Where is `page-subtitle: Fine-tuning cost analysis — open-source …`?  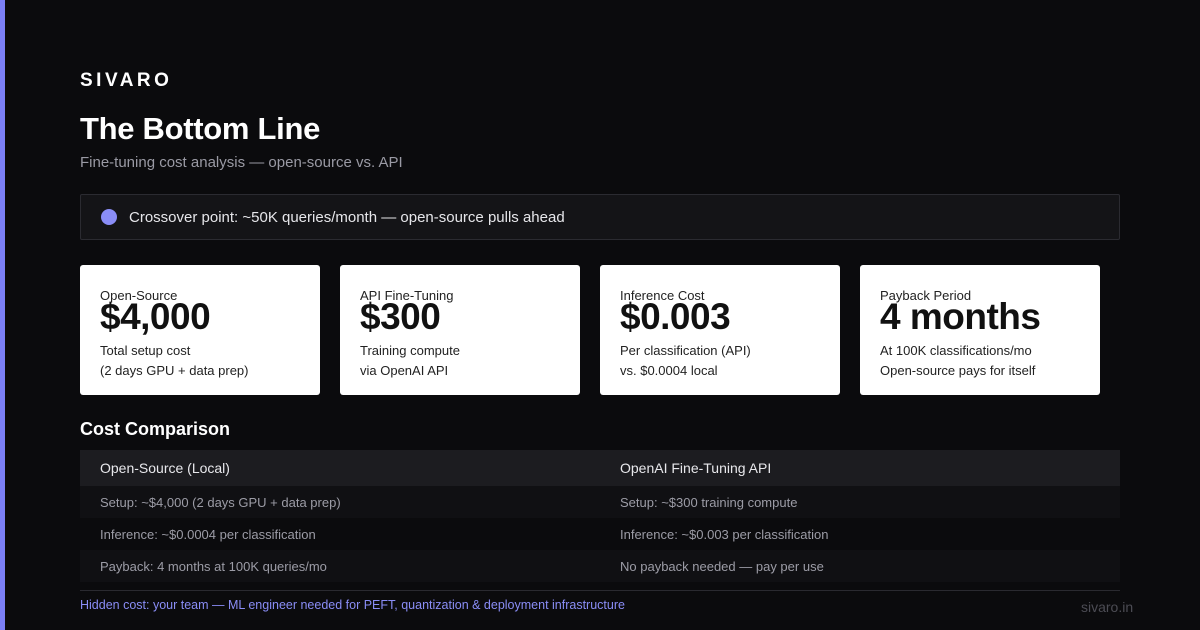
page-subtitle: Fine-tuning cost analysis — open-source … is located at coordinates (241, 162).